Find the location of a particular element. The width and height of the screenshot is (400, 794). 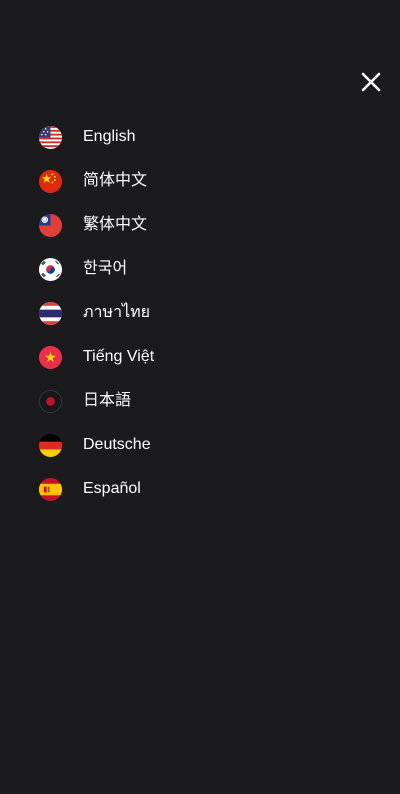

language-item-german: Deutsche is located at coordinates (188, 445).